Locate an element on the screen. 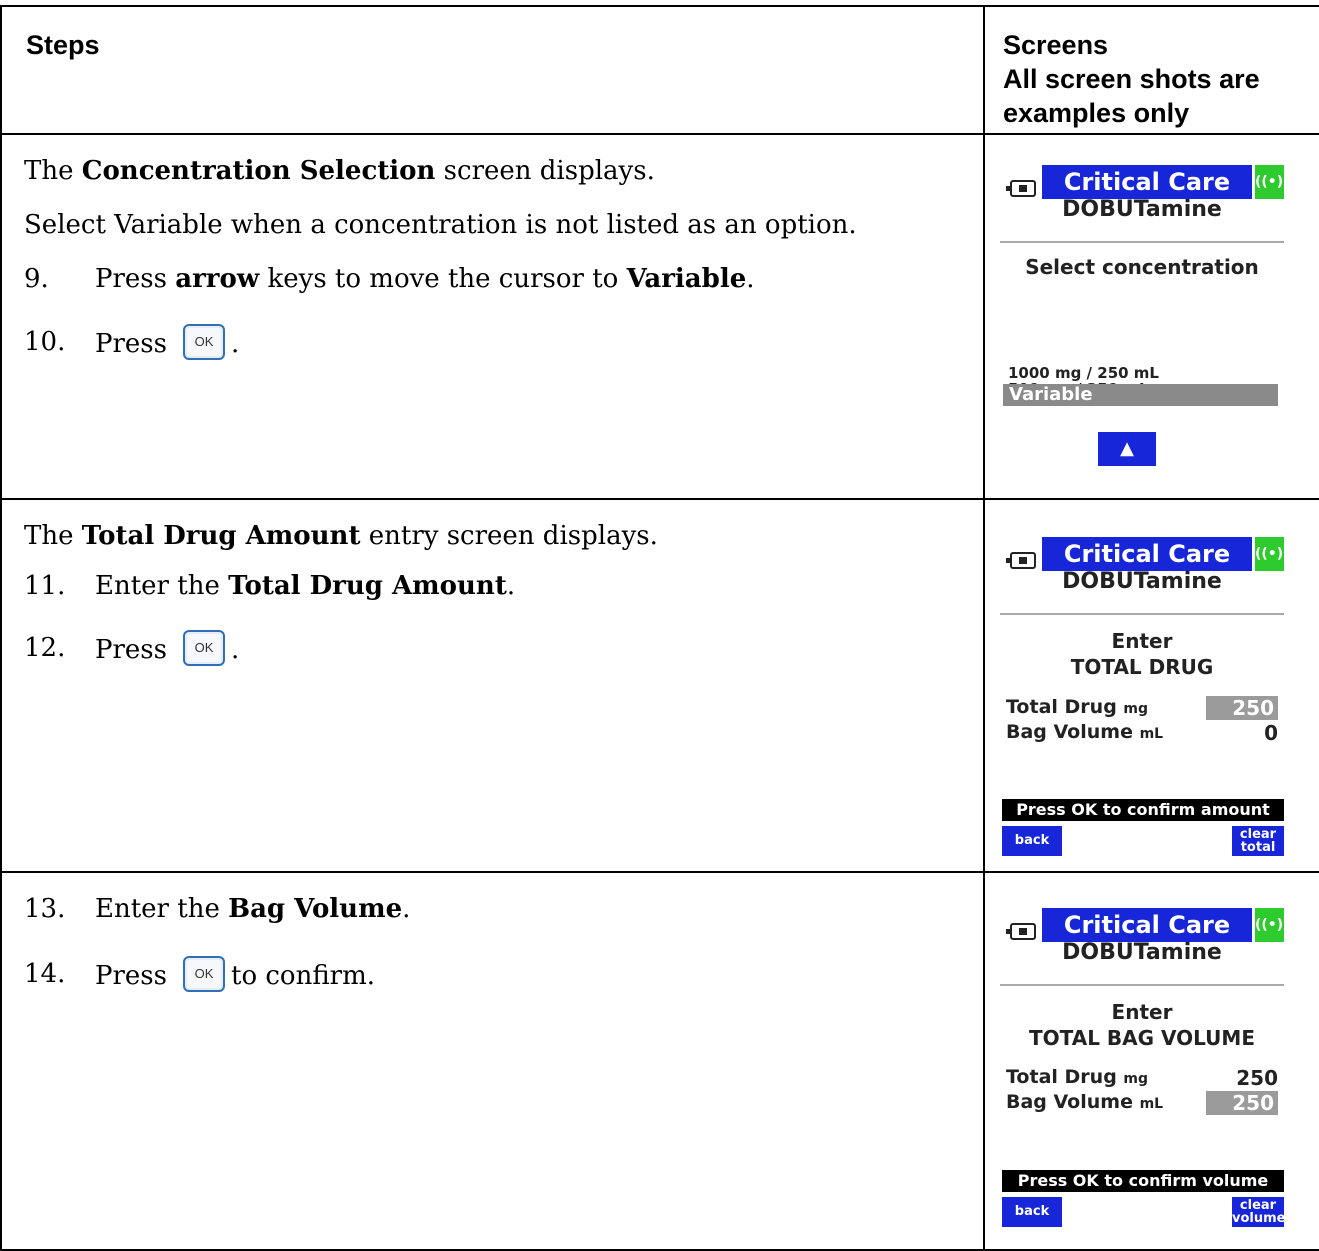 The height and width of the screenshot is (1251, 1319). step-number: 14. is located at coordinates (45, 974).